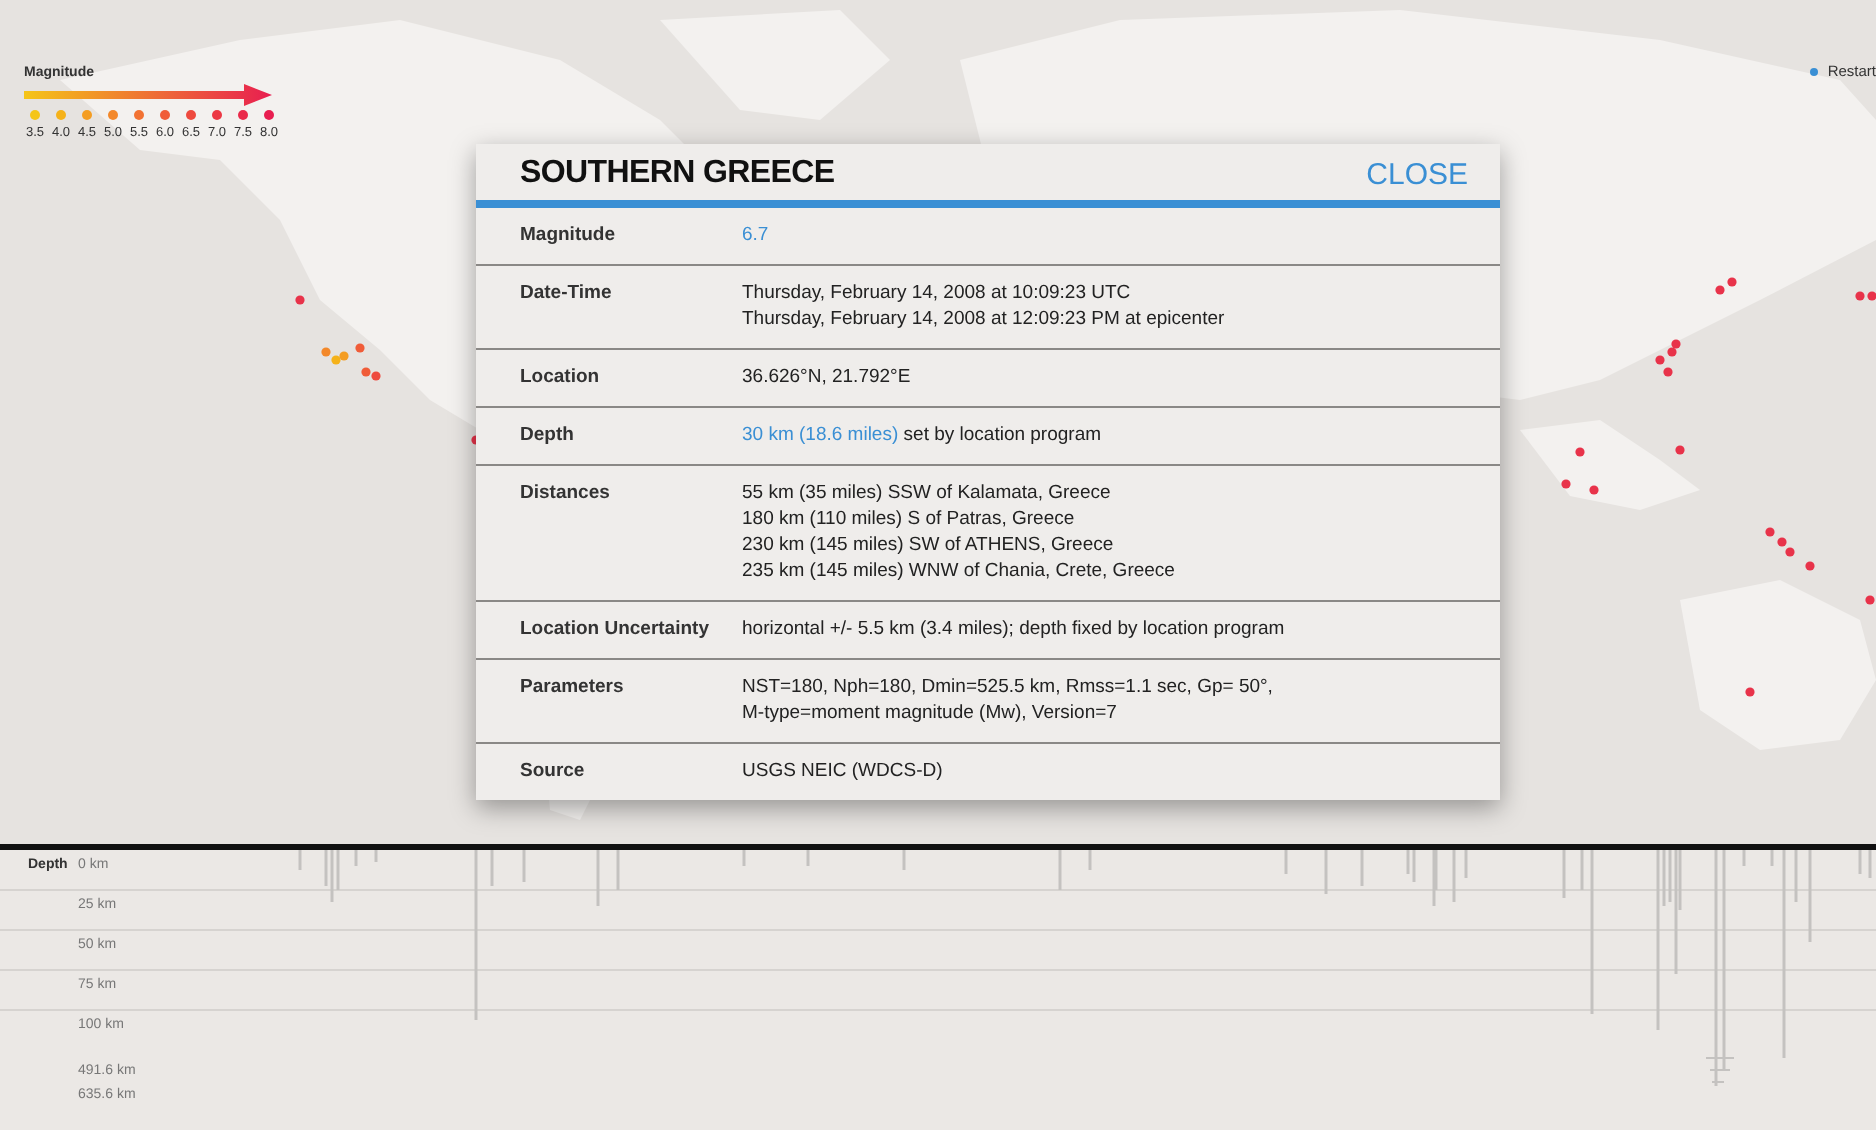 The width and height of the screenshot is (1876, 1130). What do you see at coordinates (983, 319) in the screenshot?
I see `field-value: Thursday, February 14, 2008 at 12:09:23 PM at epicenter` at bounding box center [983, 319].